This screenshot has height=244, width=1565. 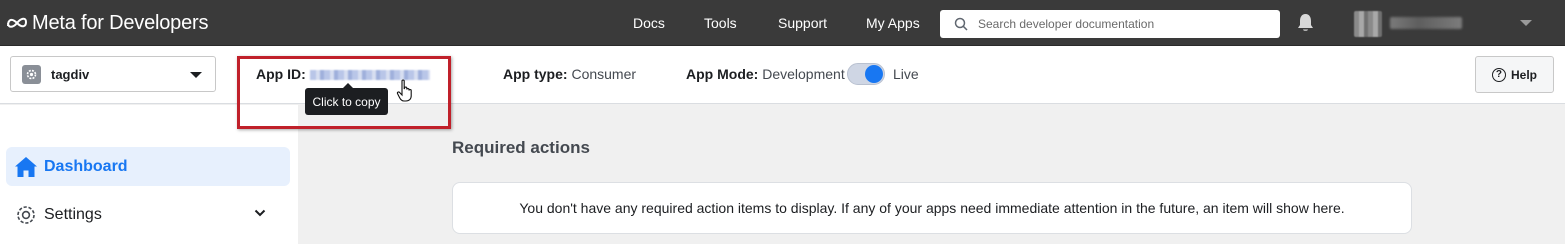 What do you see at coordinates (1523, 74) in the screenshot?
I see `help-label: Help` at bounding box center [1523, 74].